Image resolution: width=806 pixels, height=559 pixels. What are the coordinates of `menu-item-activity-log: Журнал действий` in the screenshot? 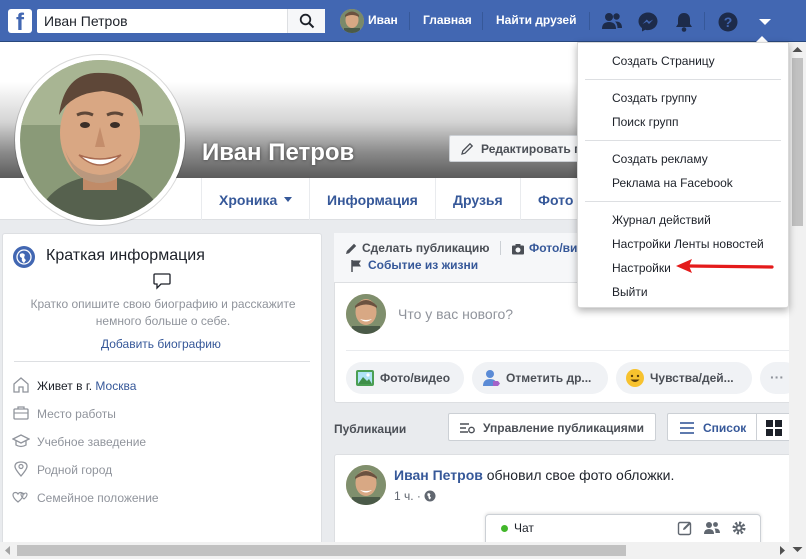 It's located at (683, 220).